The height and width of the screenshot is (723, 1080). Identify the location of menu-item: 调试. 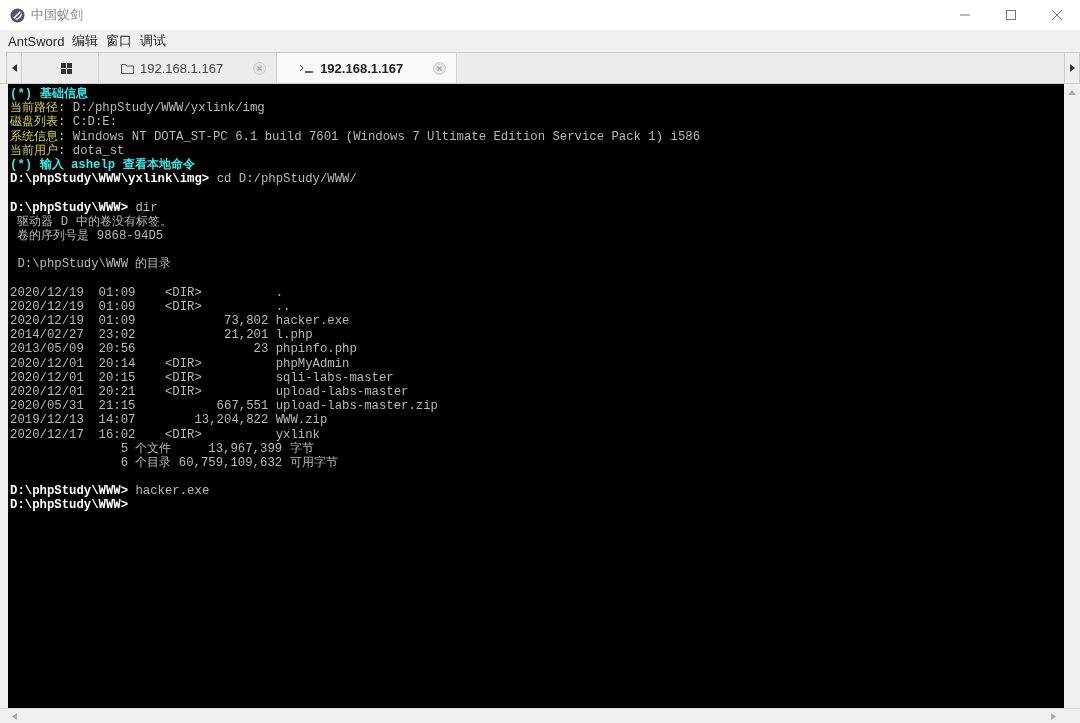
(153, 41).